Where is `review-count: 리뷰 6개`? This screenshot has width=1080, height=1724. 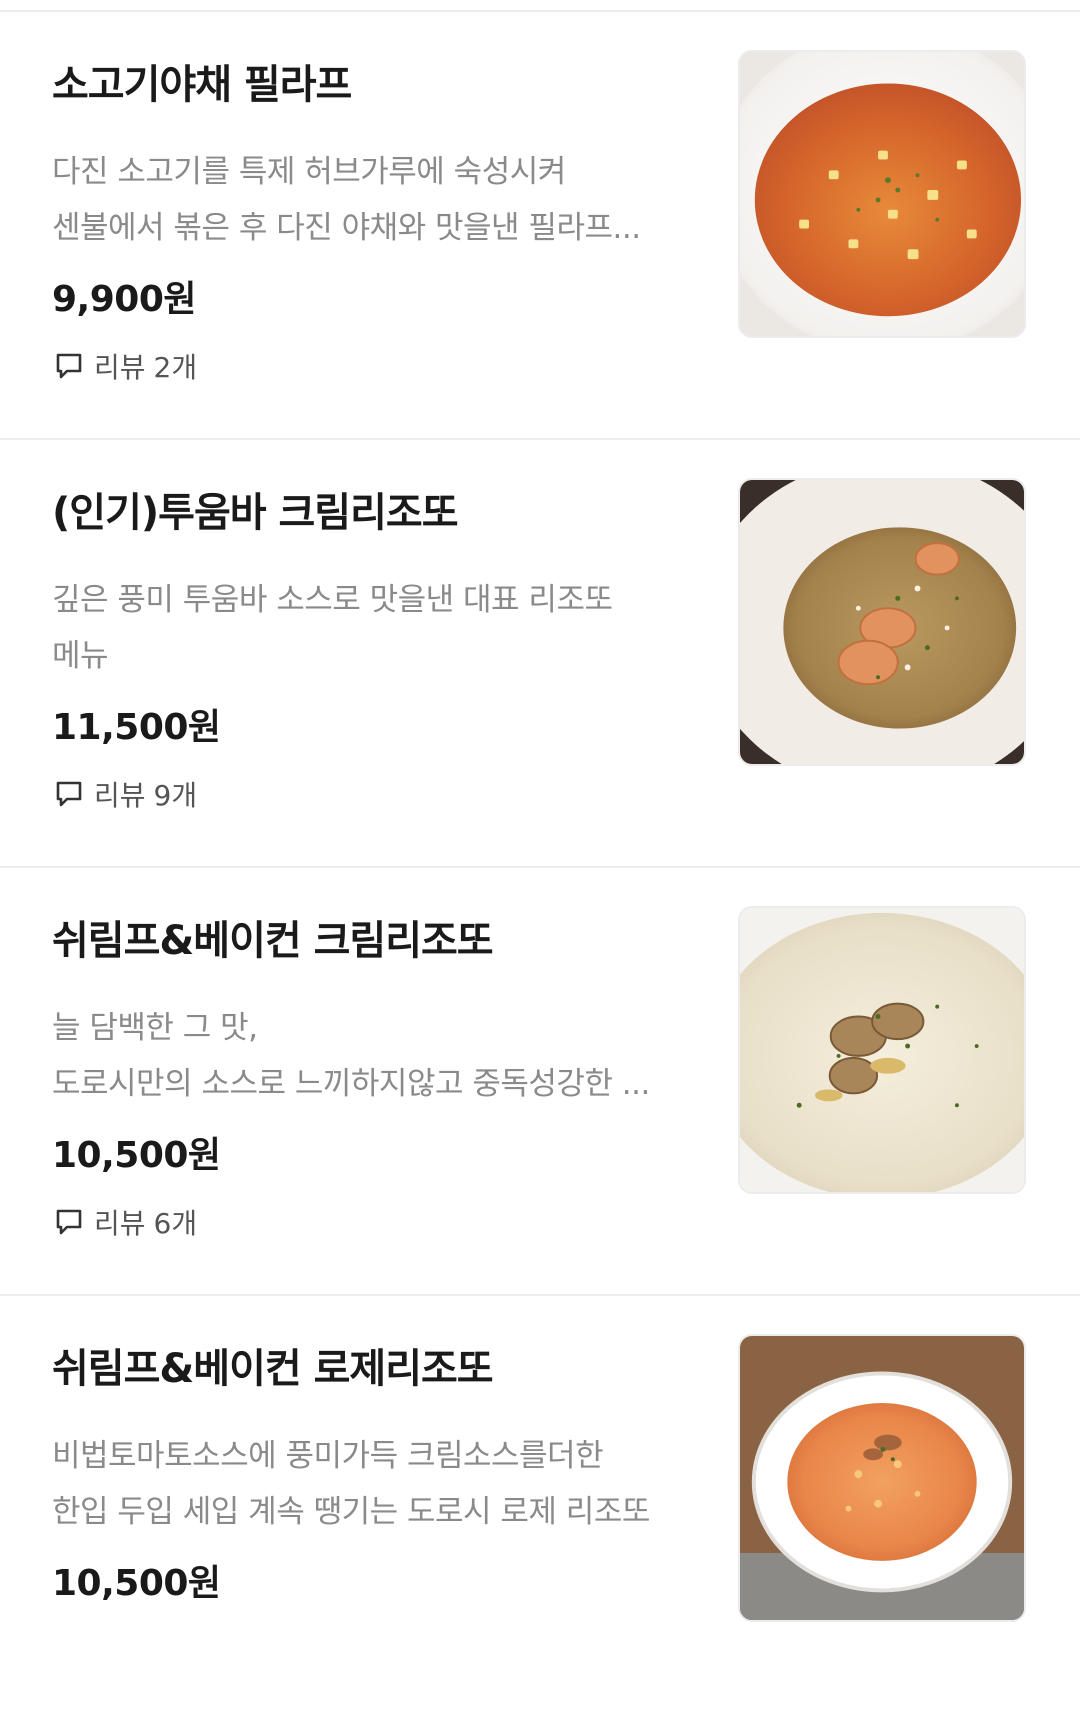 review-count: 리뷰 6개 is located at coordinates (125, 1222).